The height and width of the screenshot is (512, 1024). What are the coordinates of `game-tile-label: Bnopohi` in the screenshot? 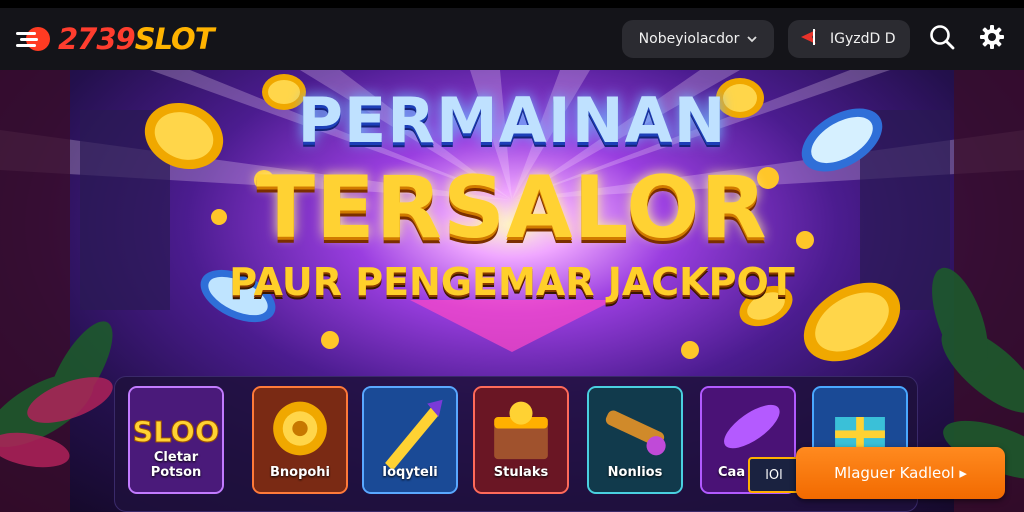 It's located at (300, 472).